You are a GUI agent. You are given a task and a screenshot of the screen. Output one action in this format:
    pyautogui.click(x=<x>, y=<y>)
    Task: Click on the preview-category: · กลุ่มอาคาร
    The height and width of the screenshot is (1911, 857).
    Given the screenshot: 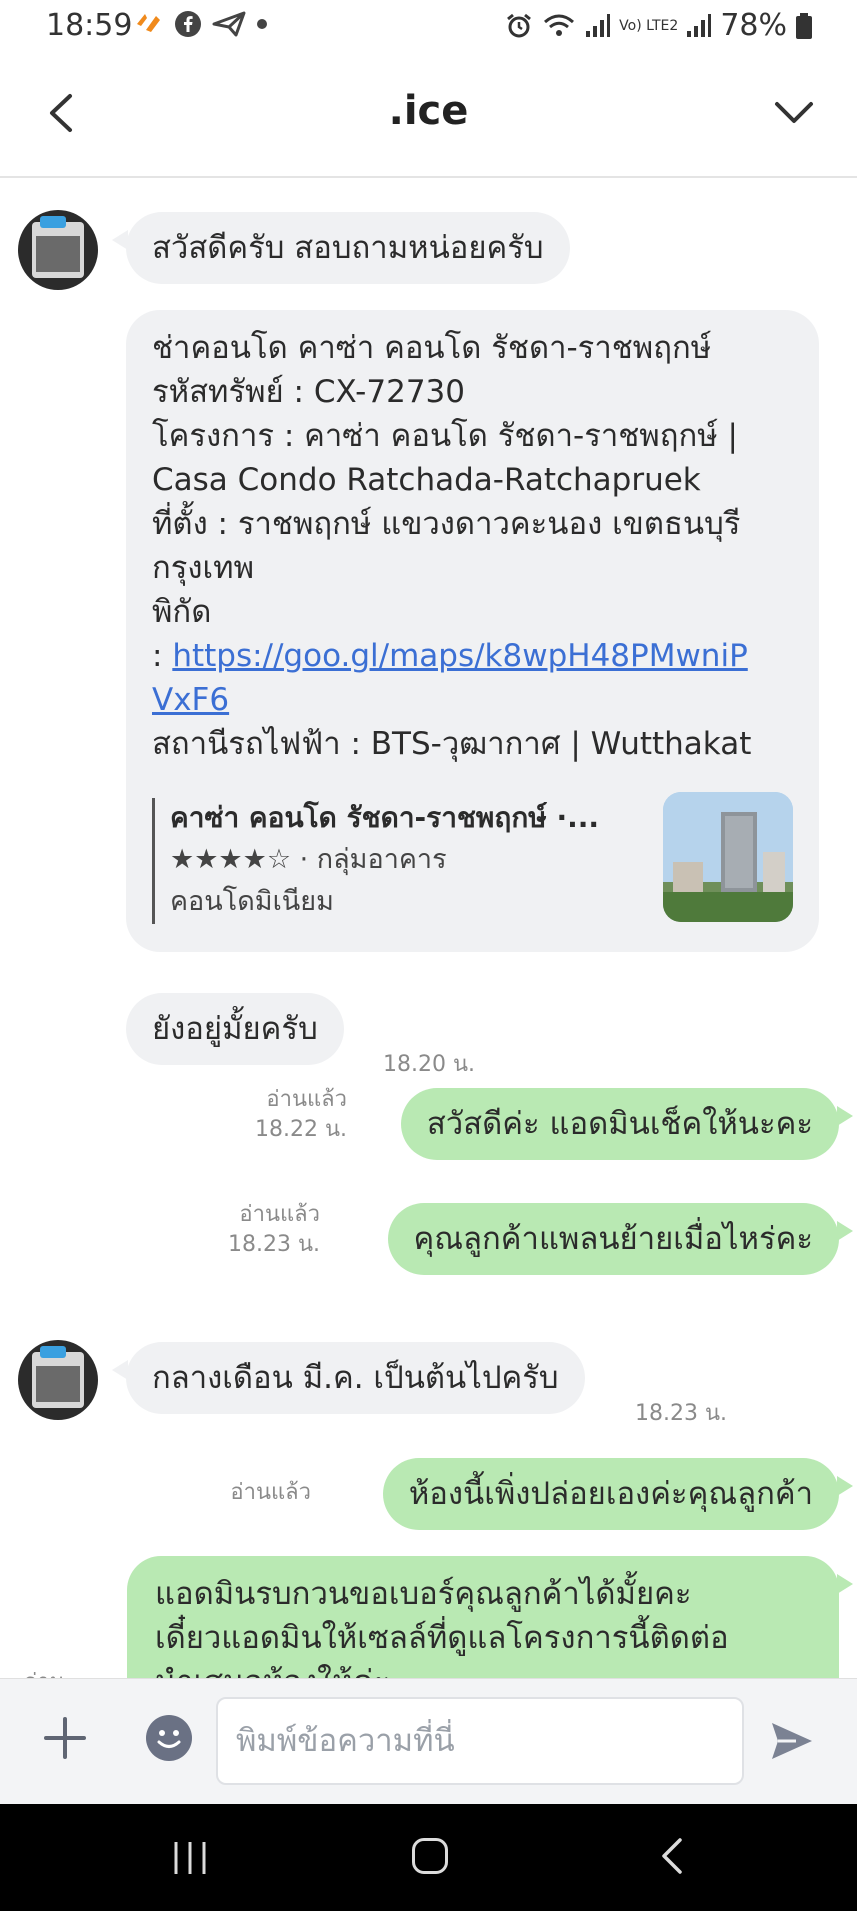 What is the action you would take?
    pyautogui.click(x=373, y=859)
    